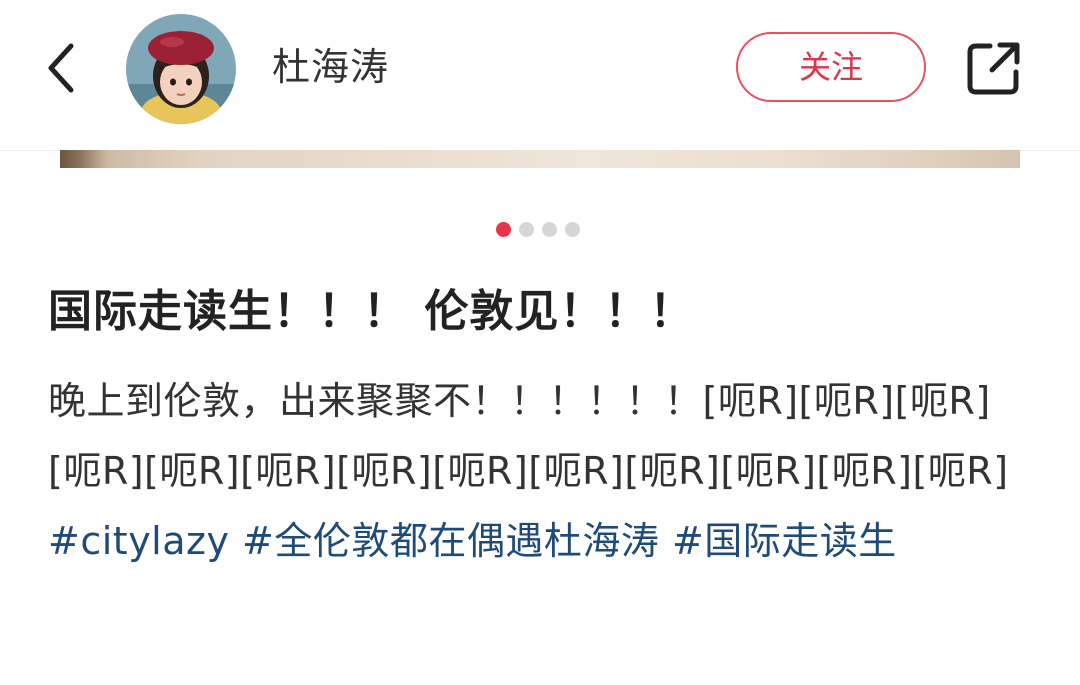  I want to click on avatar, so click(181, 69).